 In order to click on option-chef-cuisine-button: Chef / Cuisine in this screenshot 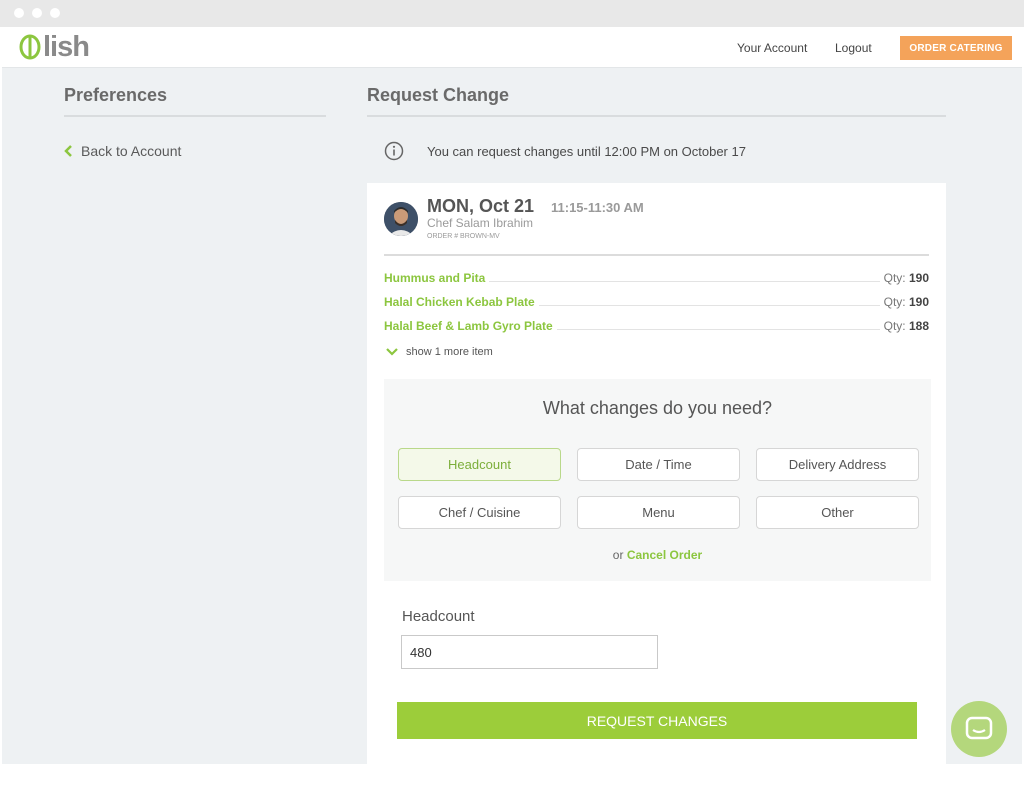, I will do `click(479, 512)`.